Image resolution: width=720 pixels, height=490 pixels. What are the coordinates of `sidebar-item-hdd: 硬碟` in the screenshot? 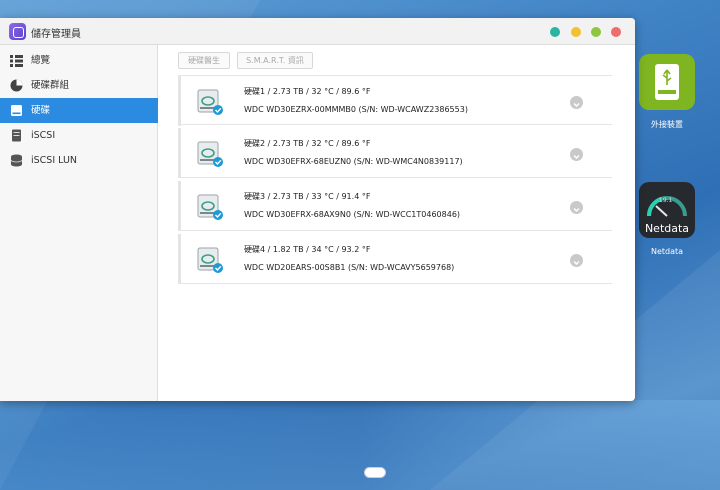 It's located at (79, 110).